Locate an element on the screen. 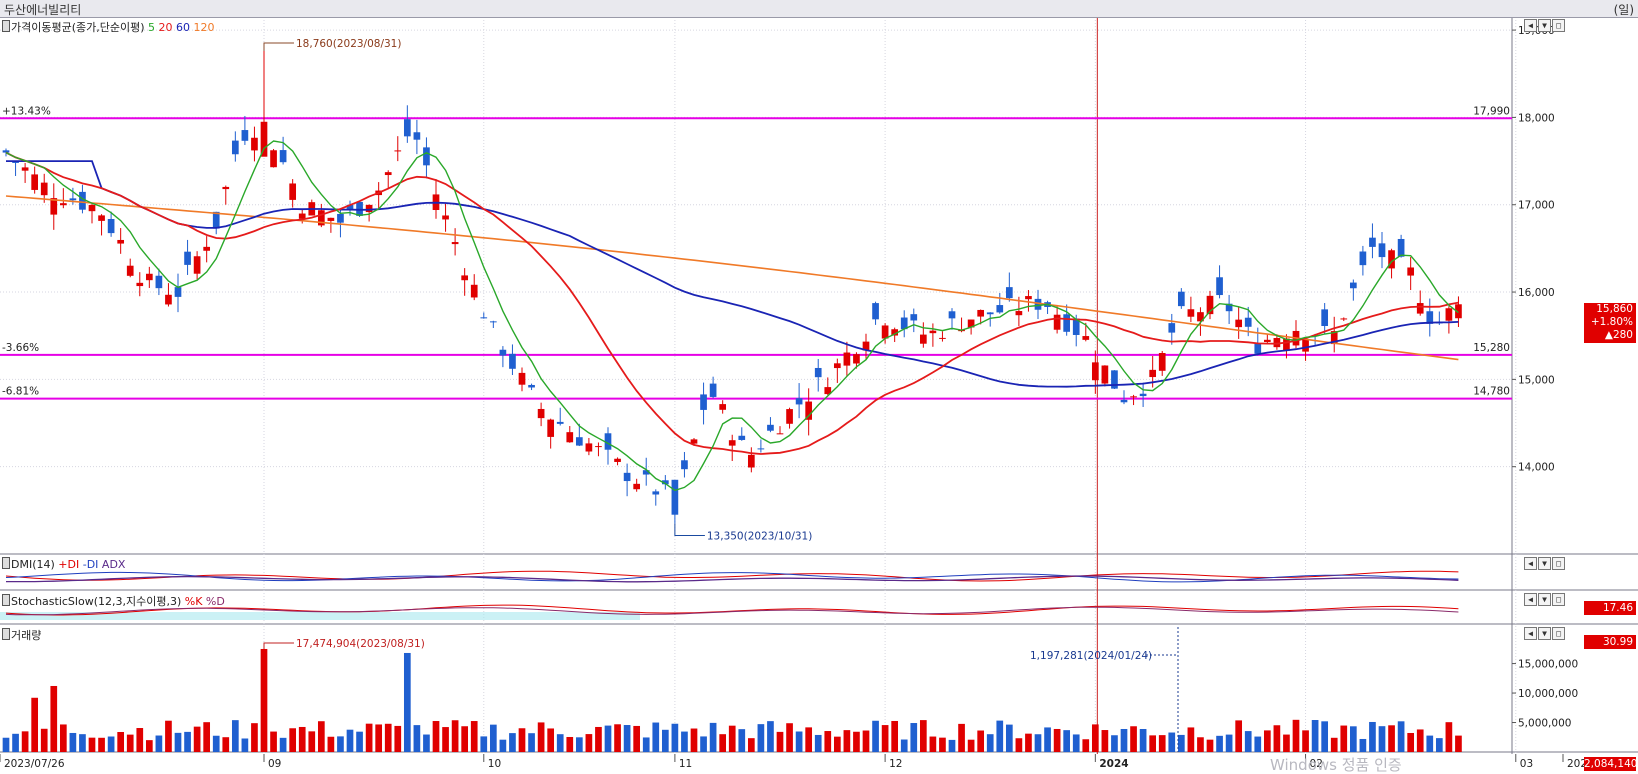 This screenshot has width=1638, height=774. volume-pane-label: 거래량 is located at coordinates (21, 635).